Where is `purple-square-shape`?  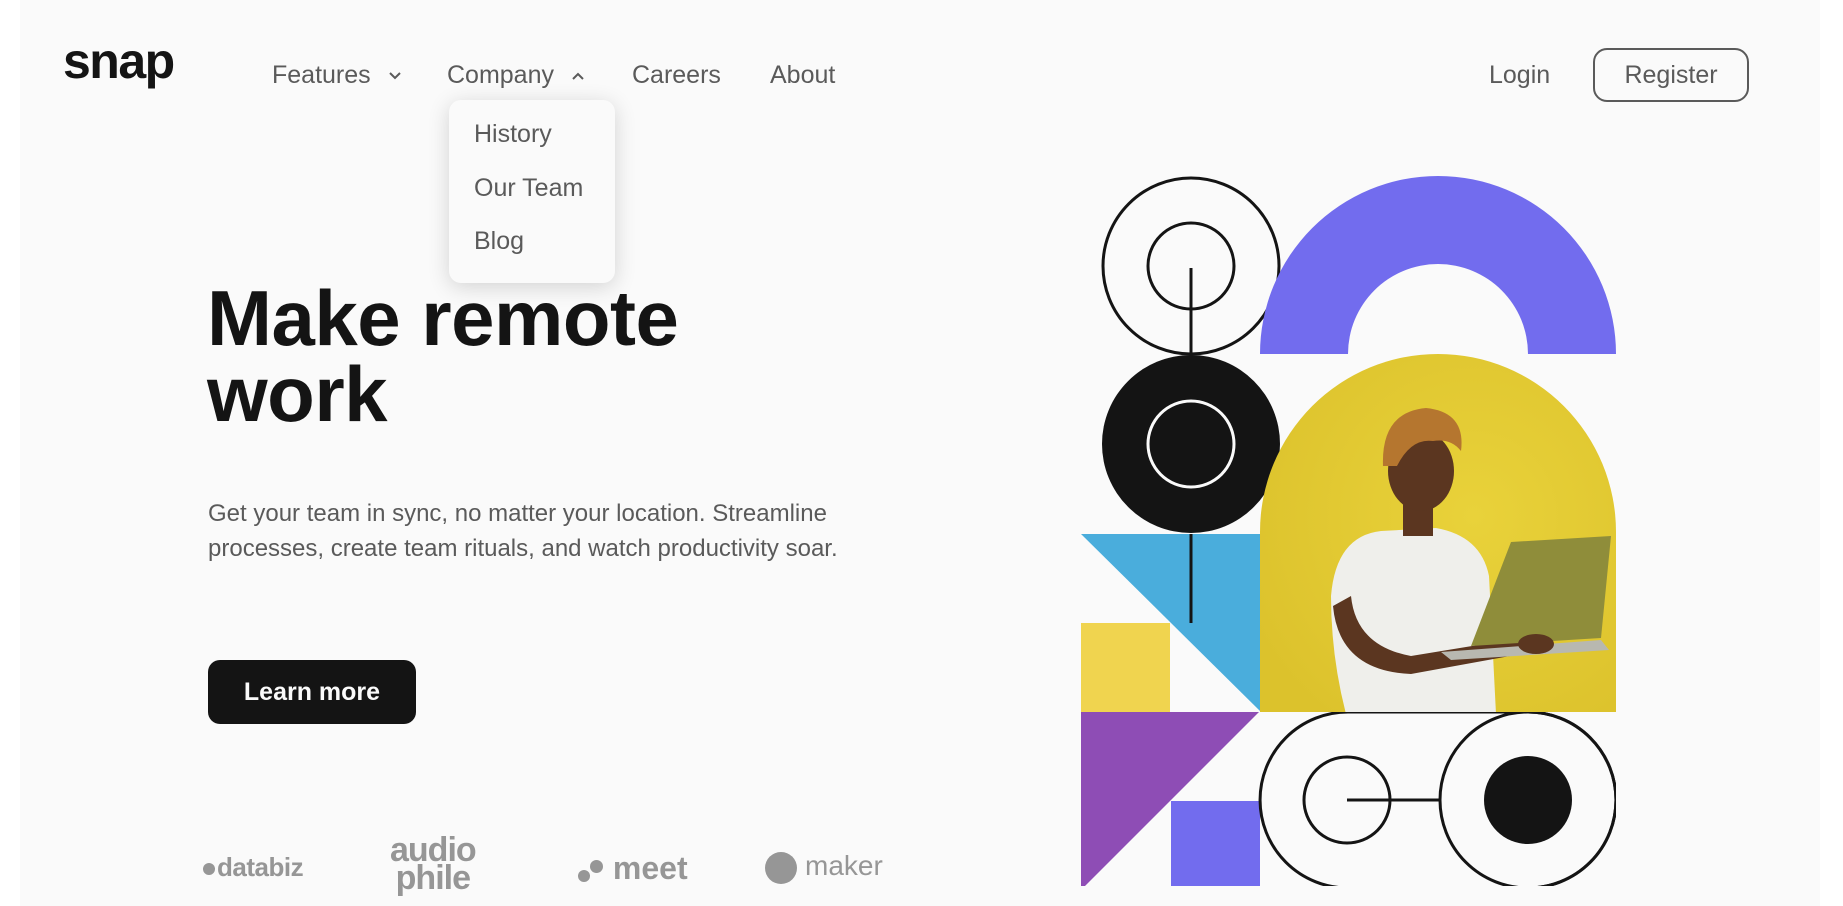 purple-square-shape is located at coordinates (1215, 843).